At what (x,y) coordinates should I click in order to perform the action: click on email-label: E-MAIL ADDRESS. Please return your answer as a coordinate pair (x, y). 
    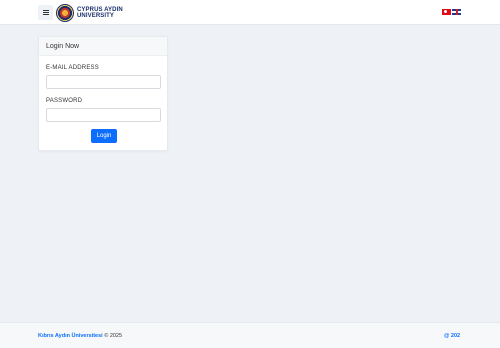
    Looking at the image, I should click on (72, 68).